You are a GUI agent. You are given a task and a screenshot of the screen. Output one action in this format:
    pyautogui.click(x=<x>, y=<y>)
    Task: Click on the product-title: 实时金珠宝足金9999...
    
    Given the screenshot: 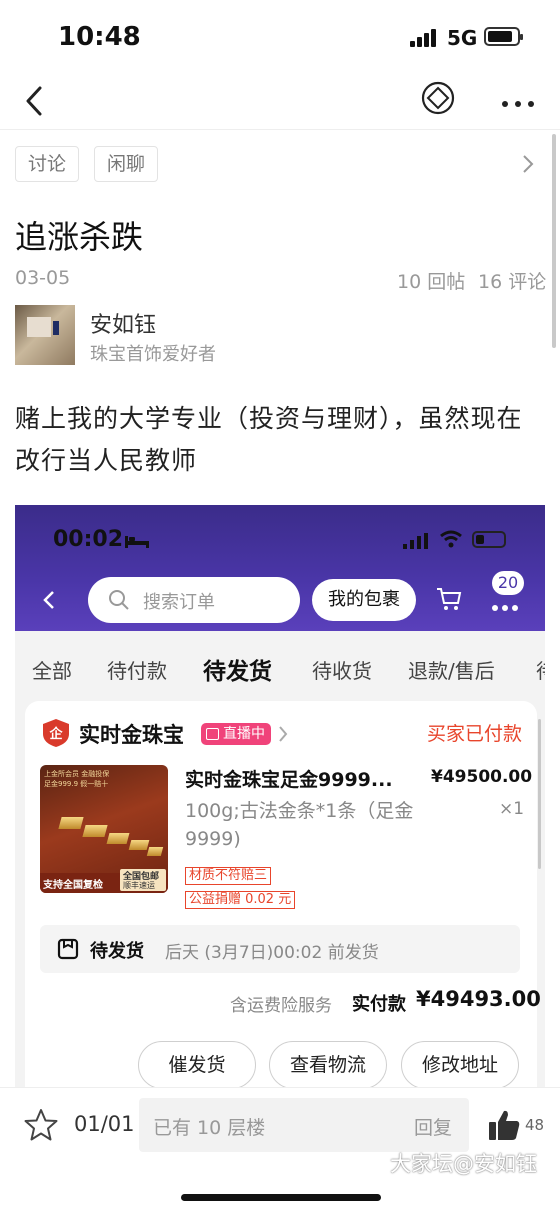 What is the action you would take?
    pyautogui.click(x=307, y=778)
    